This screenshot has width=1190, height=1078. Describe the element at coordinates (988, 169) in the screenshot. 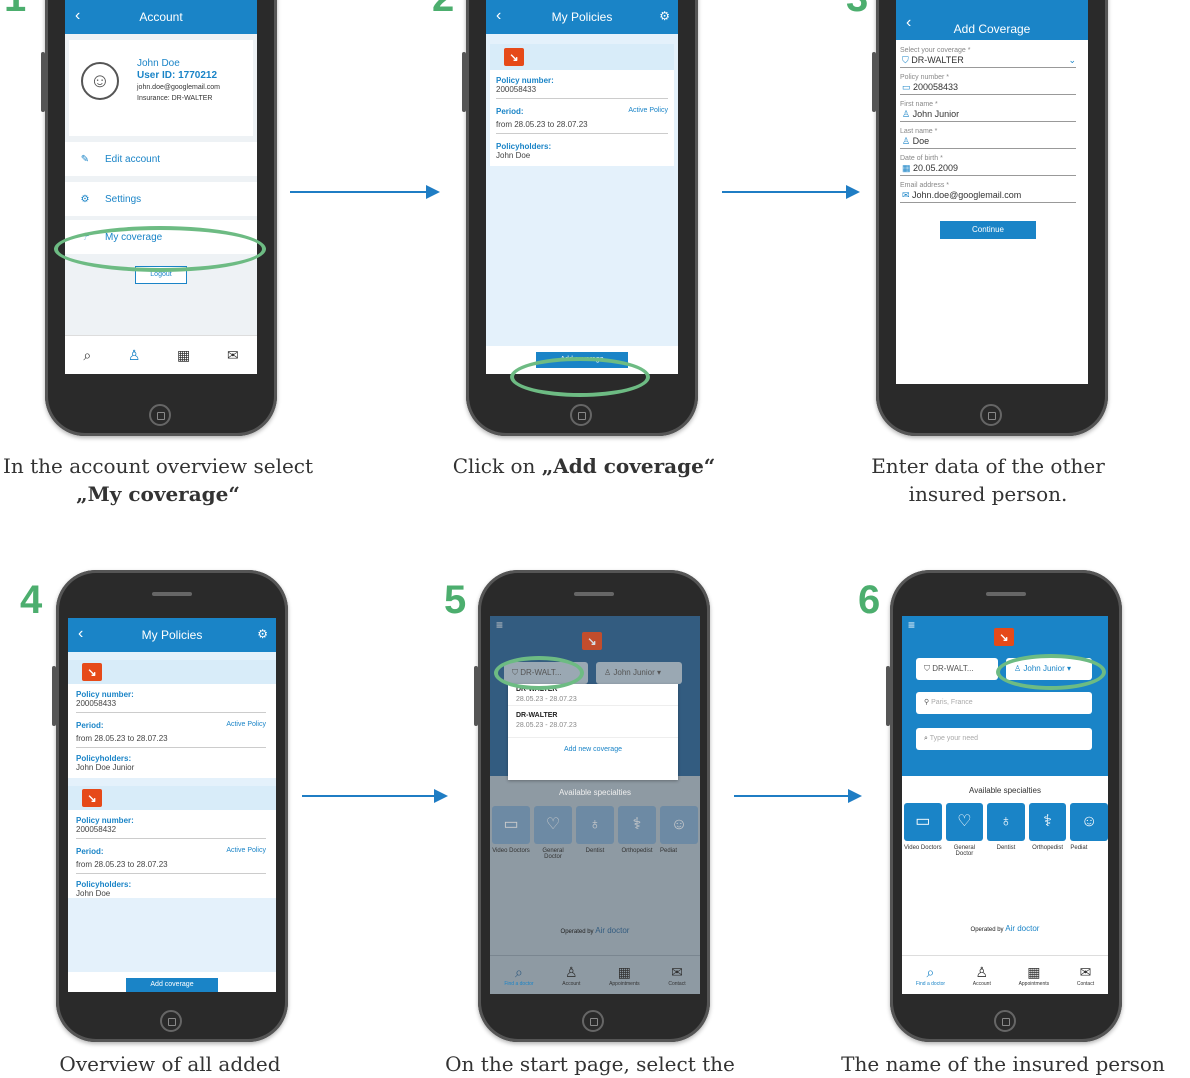

I see `birthdate-field: ▦ 20.05.2009` at that location.